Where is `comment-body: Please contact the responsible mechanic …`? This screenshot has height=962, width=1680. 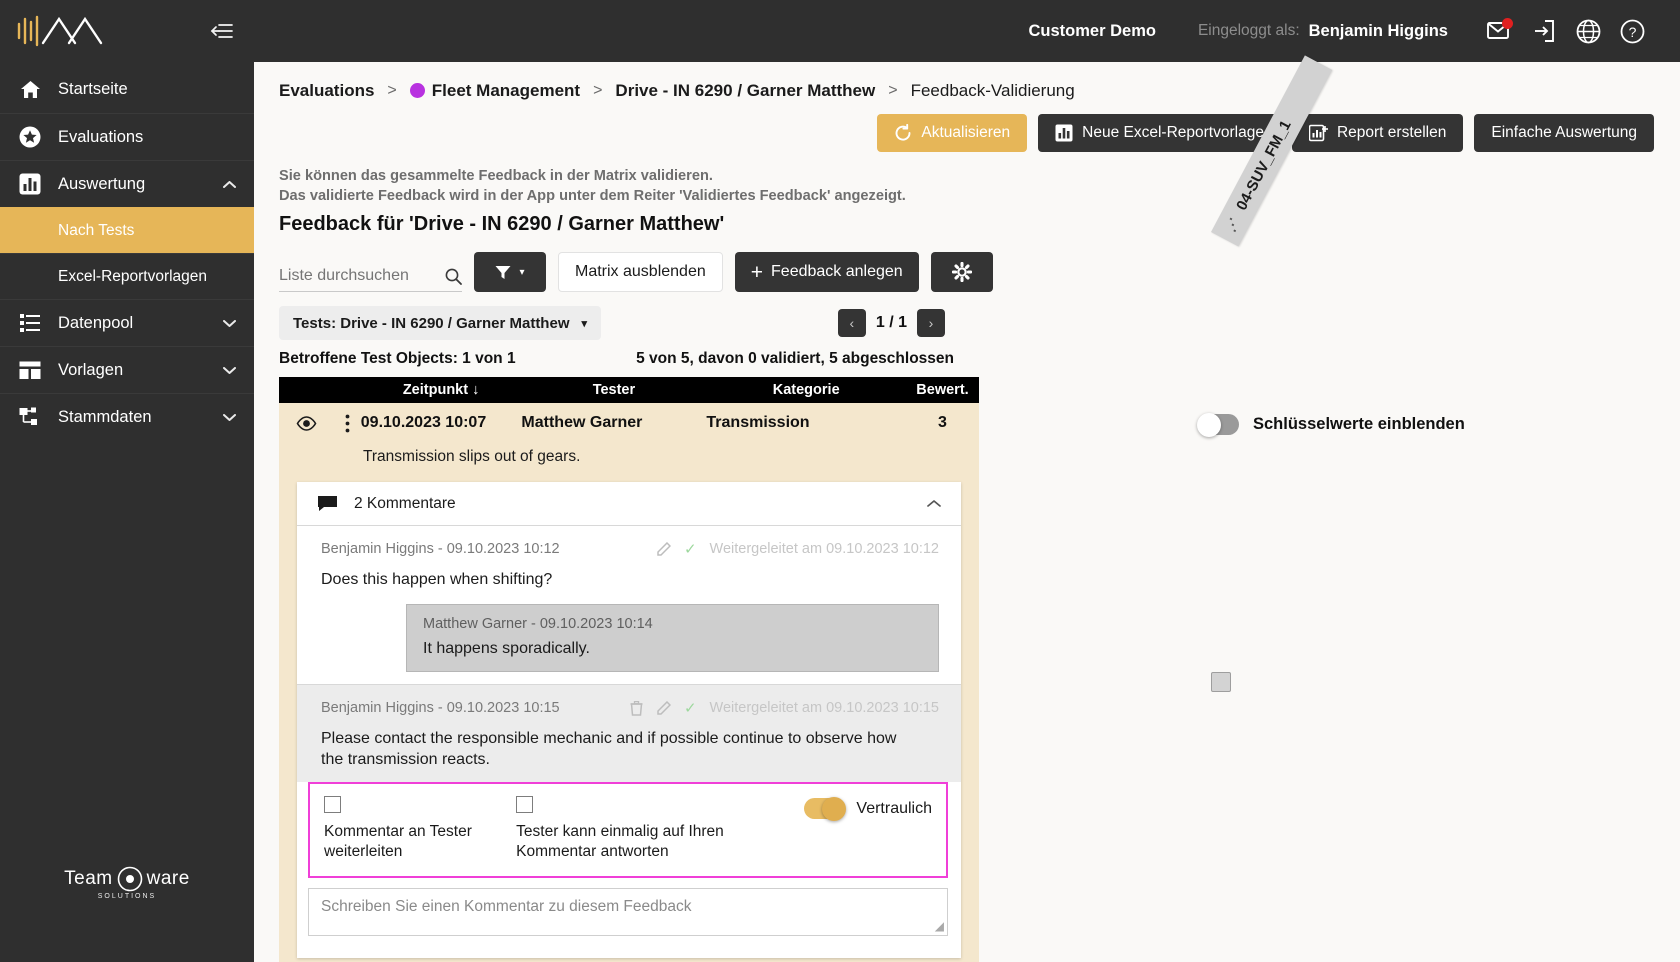
comment-body: Please contact the responsible mechanic … is located at coordinates (609, 749).